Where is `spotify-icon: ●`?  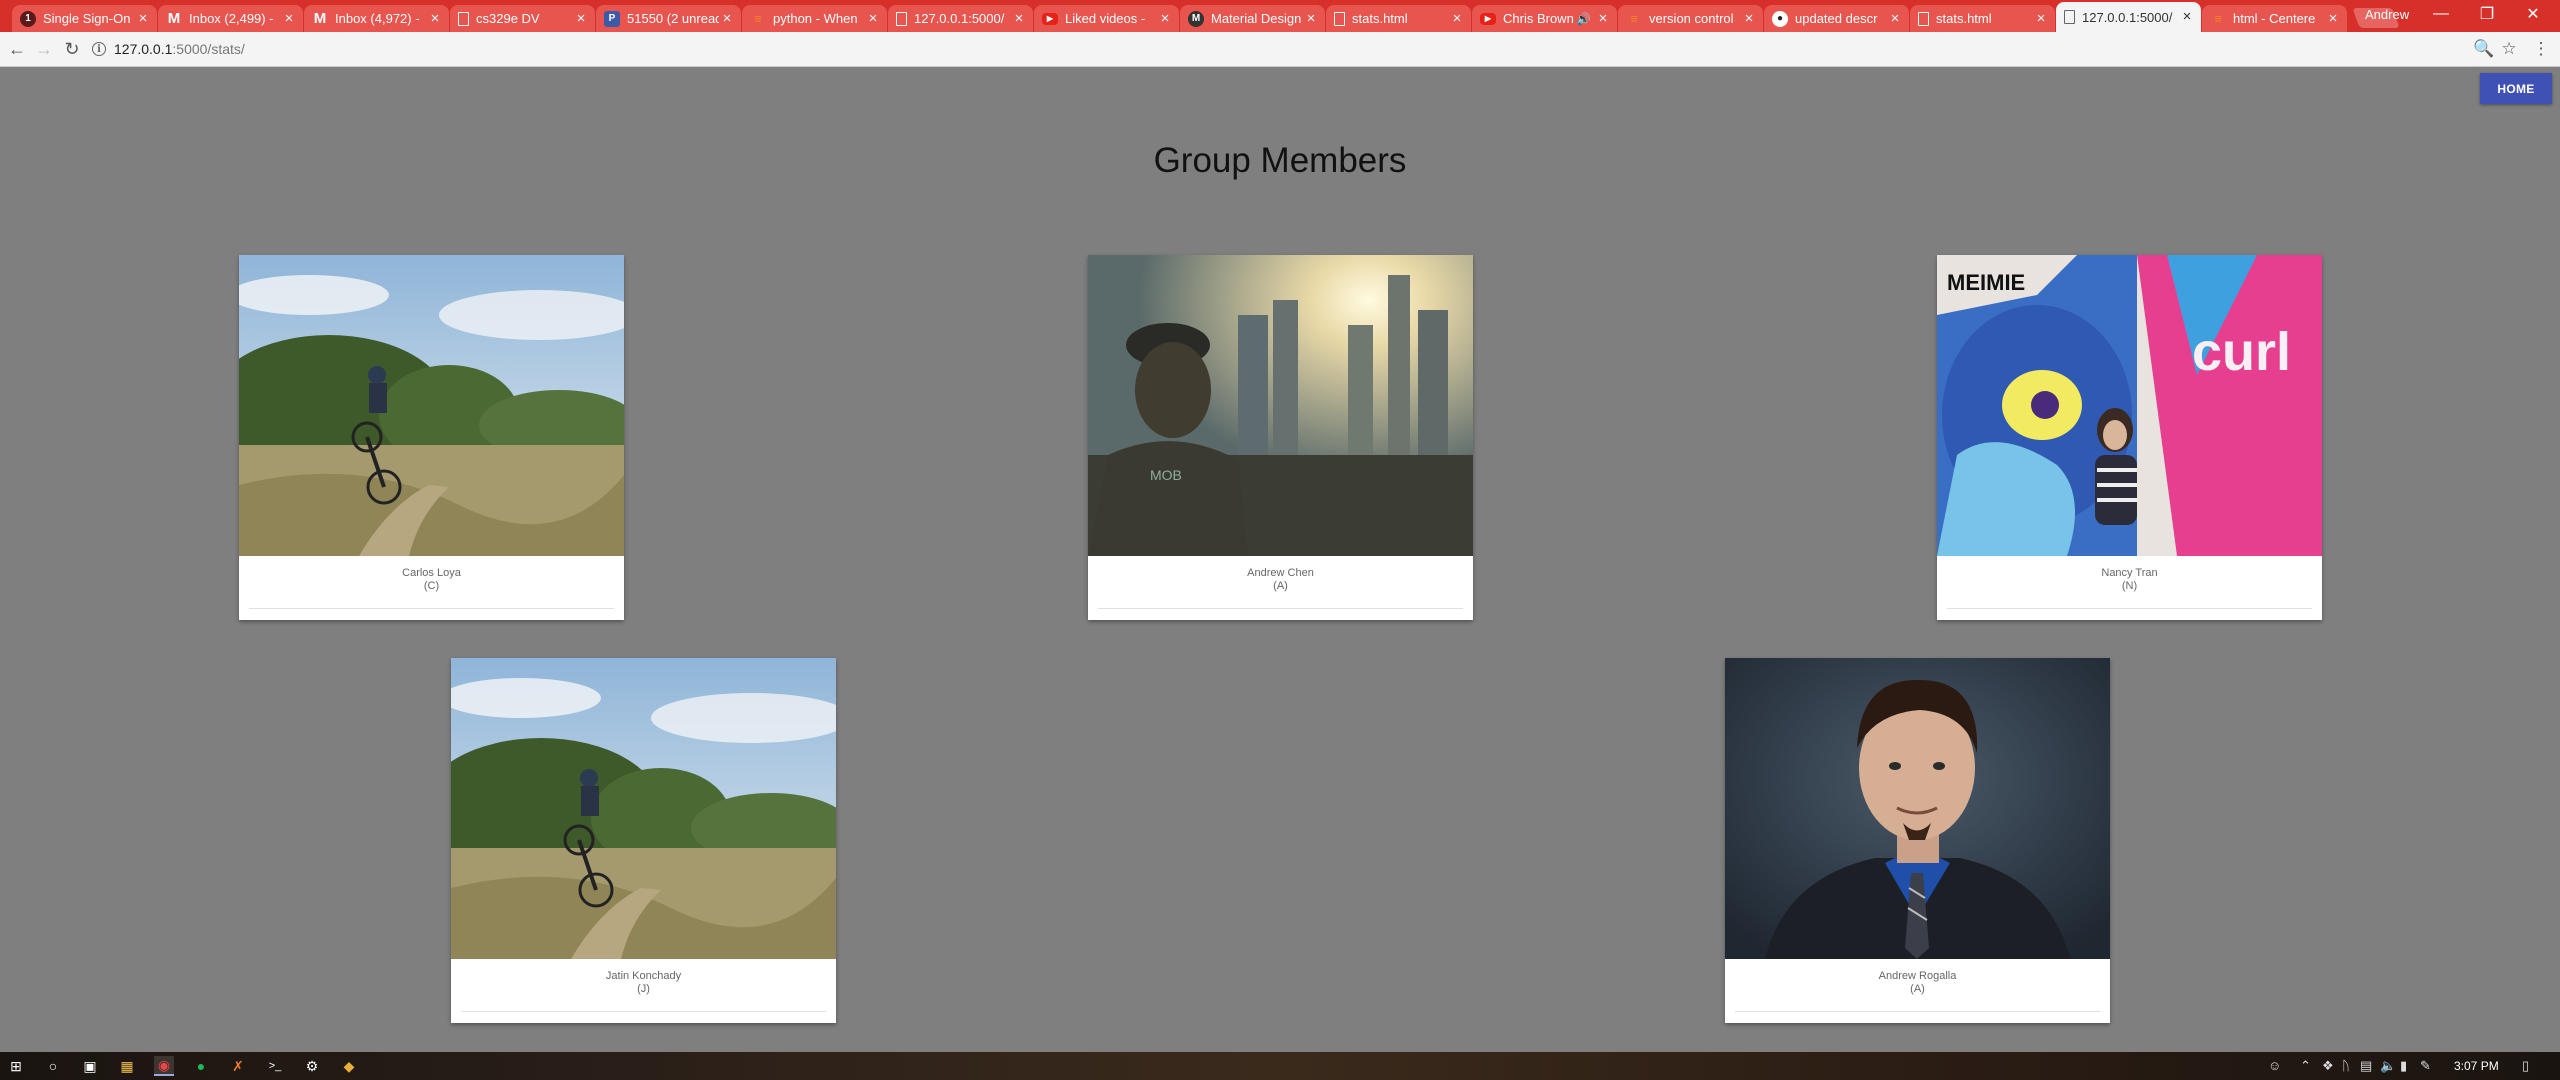
spotify-icon: ● is located at coordinates (201, 1066).